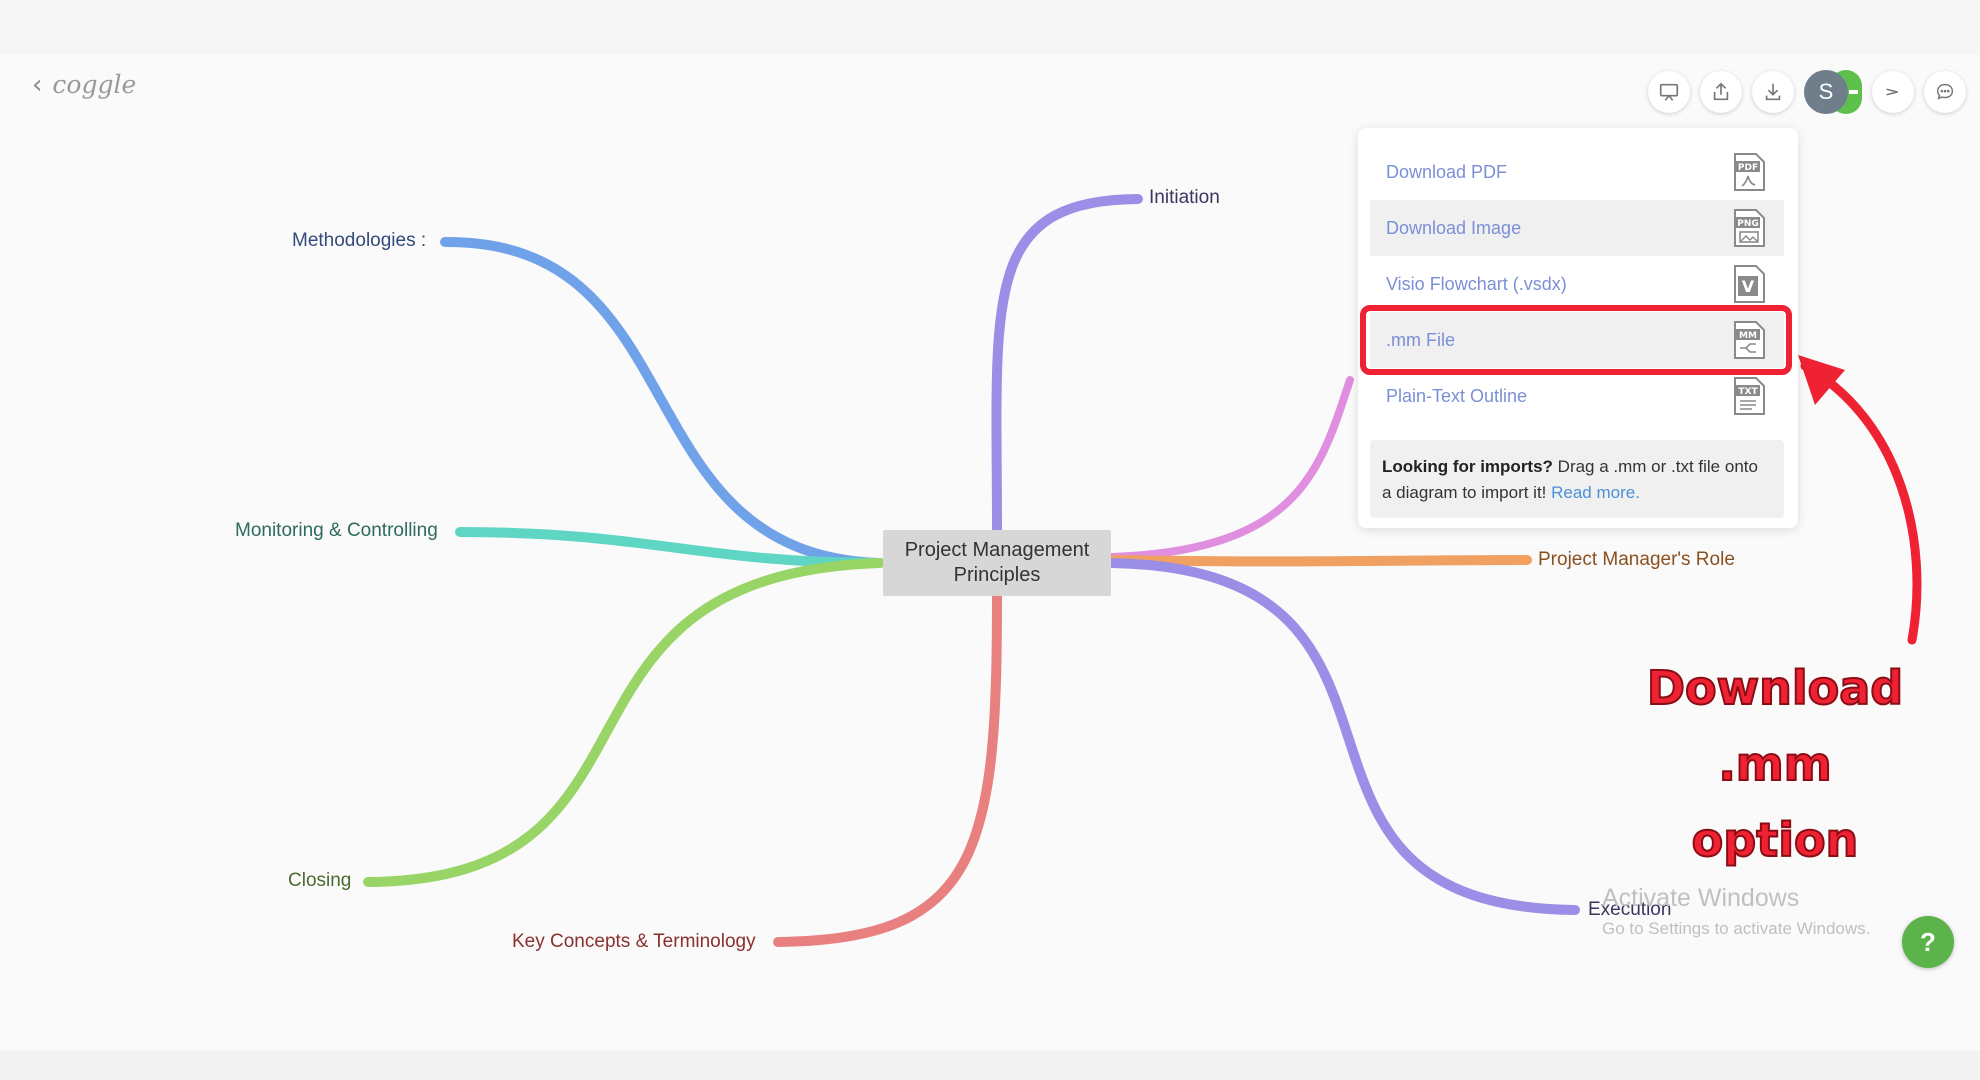 This screenshot has width=1980, height=1080. What do you see at coordinates (1343, 736) in the screenshot?
I see `branch-line-execution` at bounding box center [1343, 736].